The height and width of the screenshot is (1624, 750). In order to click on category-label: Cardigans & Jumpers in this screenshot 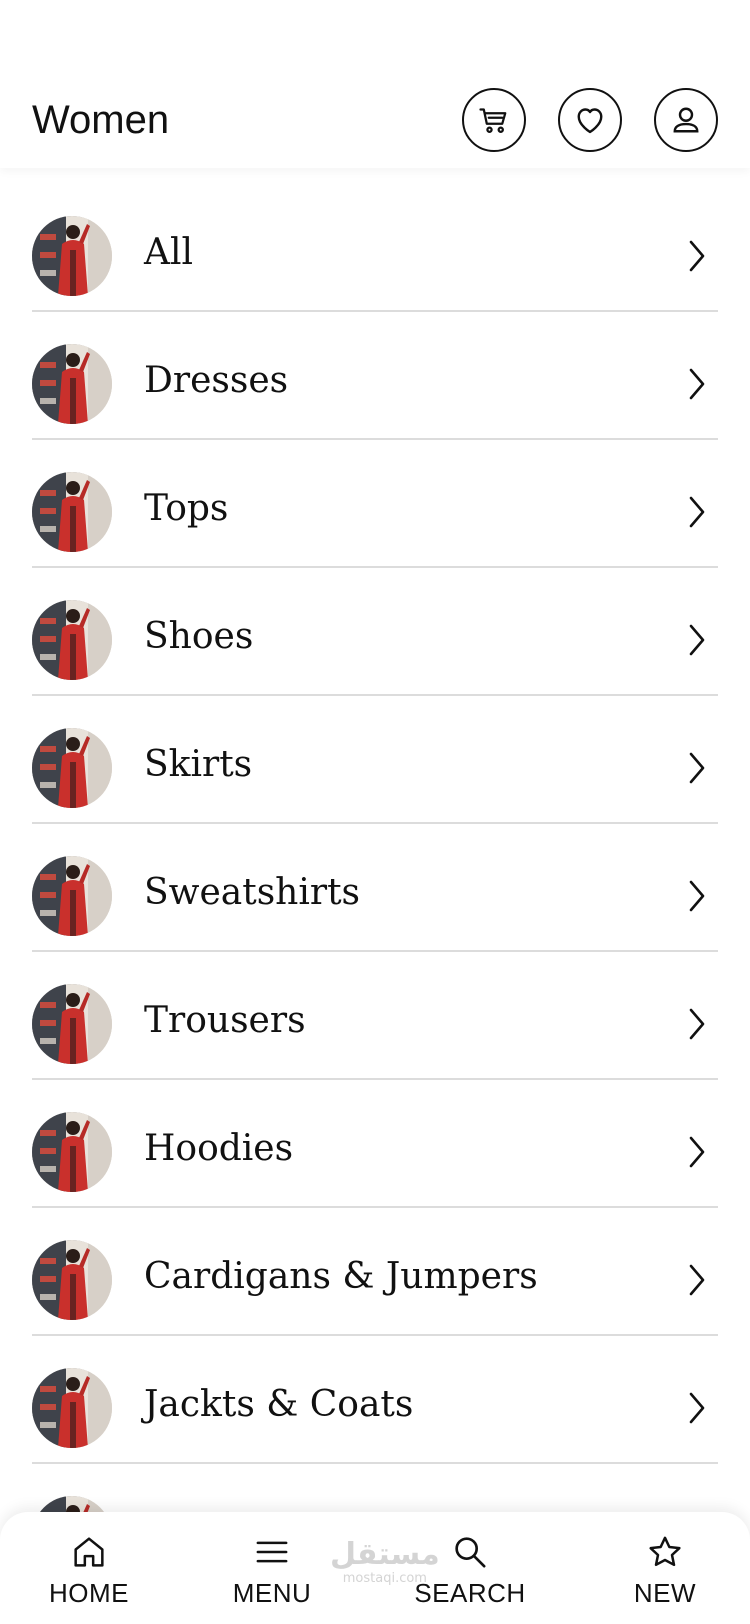, I will do `click(341, 1276)`.